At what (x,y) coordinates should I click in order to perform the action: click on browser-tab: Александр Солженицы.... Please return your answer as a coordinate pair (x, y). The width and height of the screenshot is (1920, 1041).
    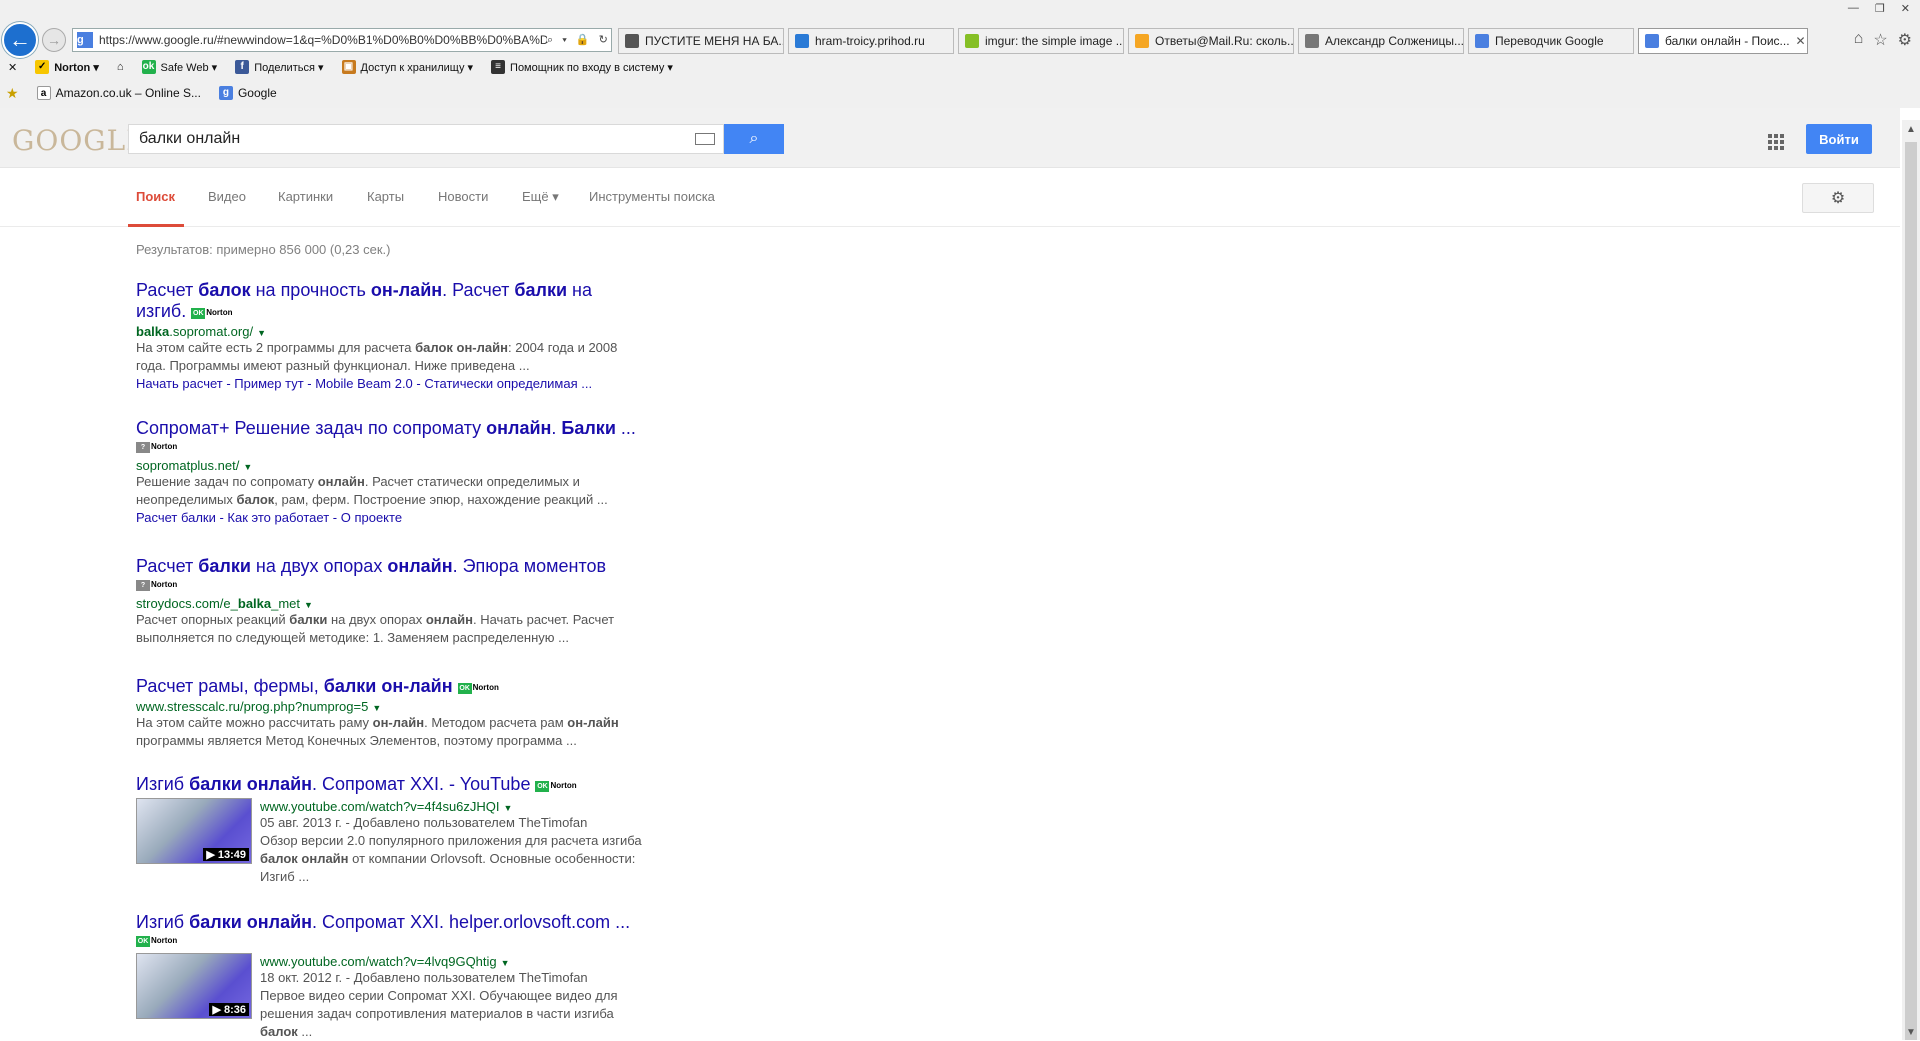
    Looking at the image, I should click on (1381, 41).